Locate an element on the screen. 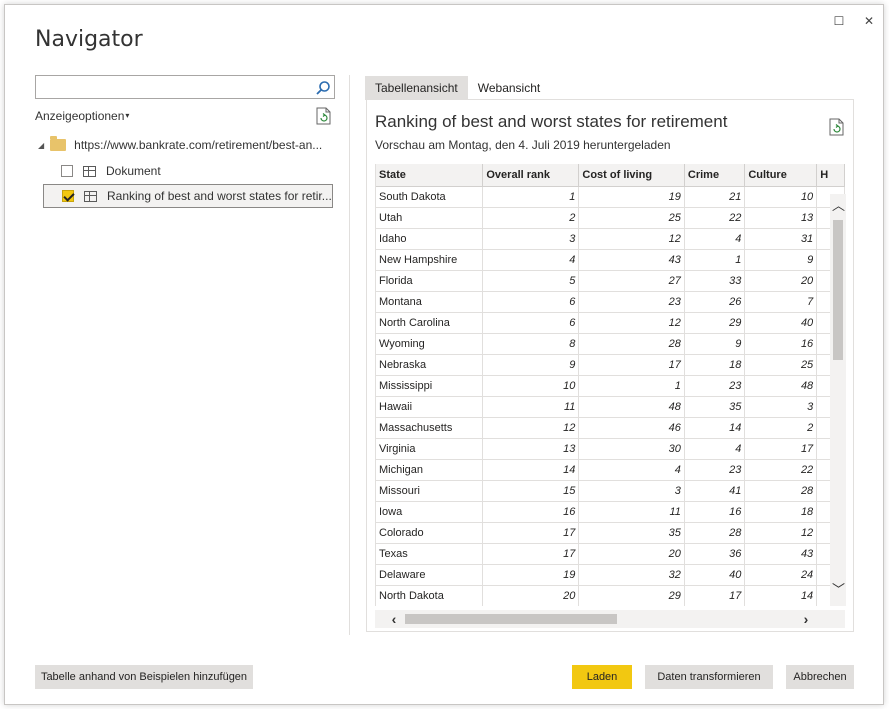 This screenshot has height=709, width=889. tree-item-dokument: Dokument is located at coordinates (188, 171).